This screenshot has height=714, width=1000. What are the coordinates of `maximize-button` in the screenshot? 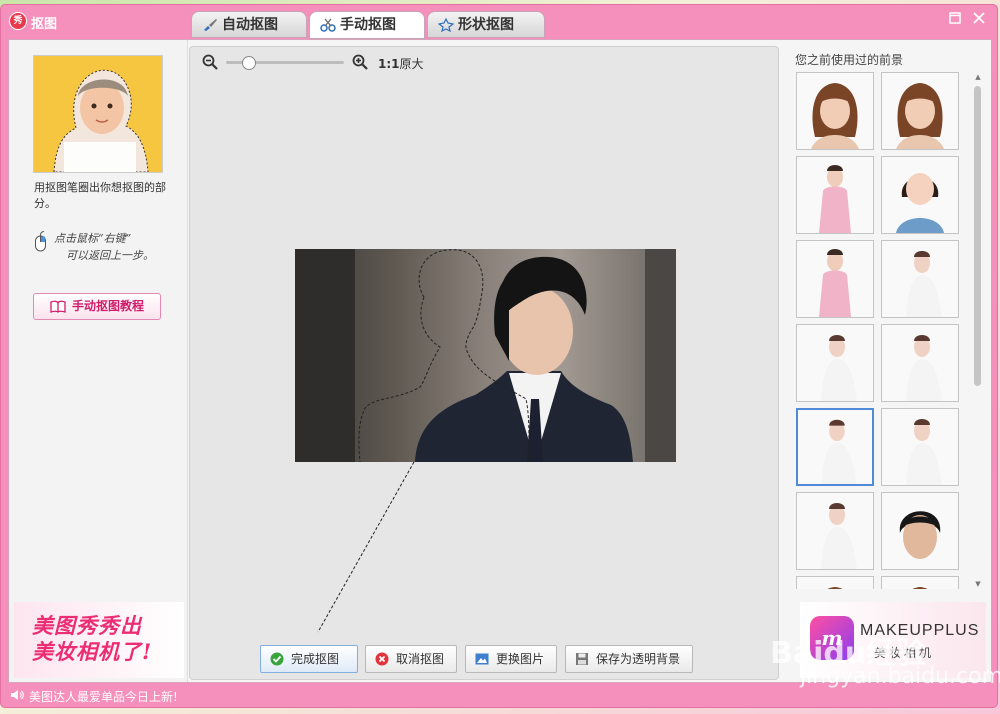 It's located at (955, 20).